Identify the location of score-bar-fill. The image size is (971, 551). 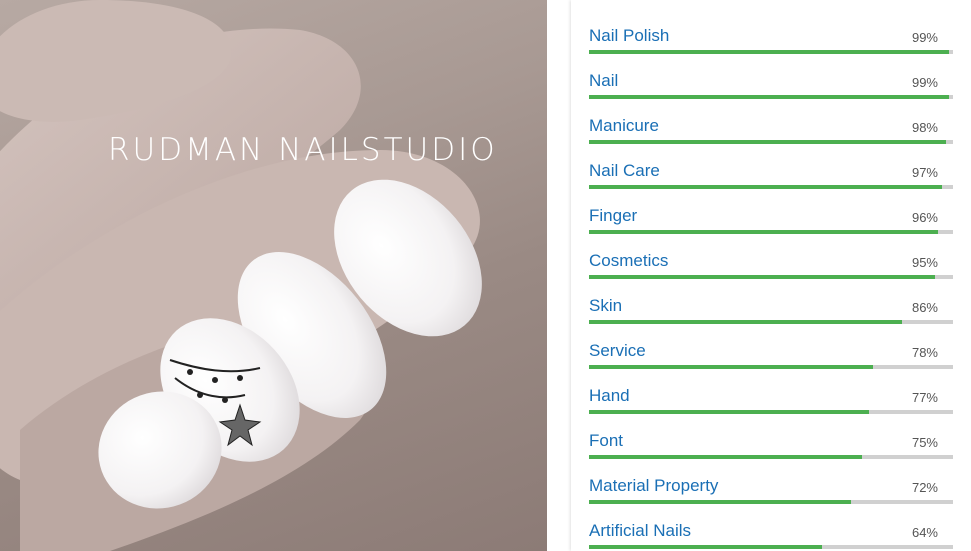
(705, 547).